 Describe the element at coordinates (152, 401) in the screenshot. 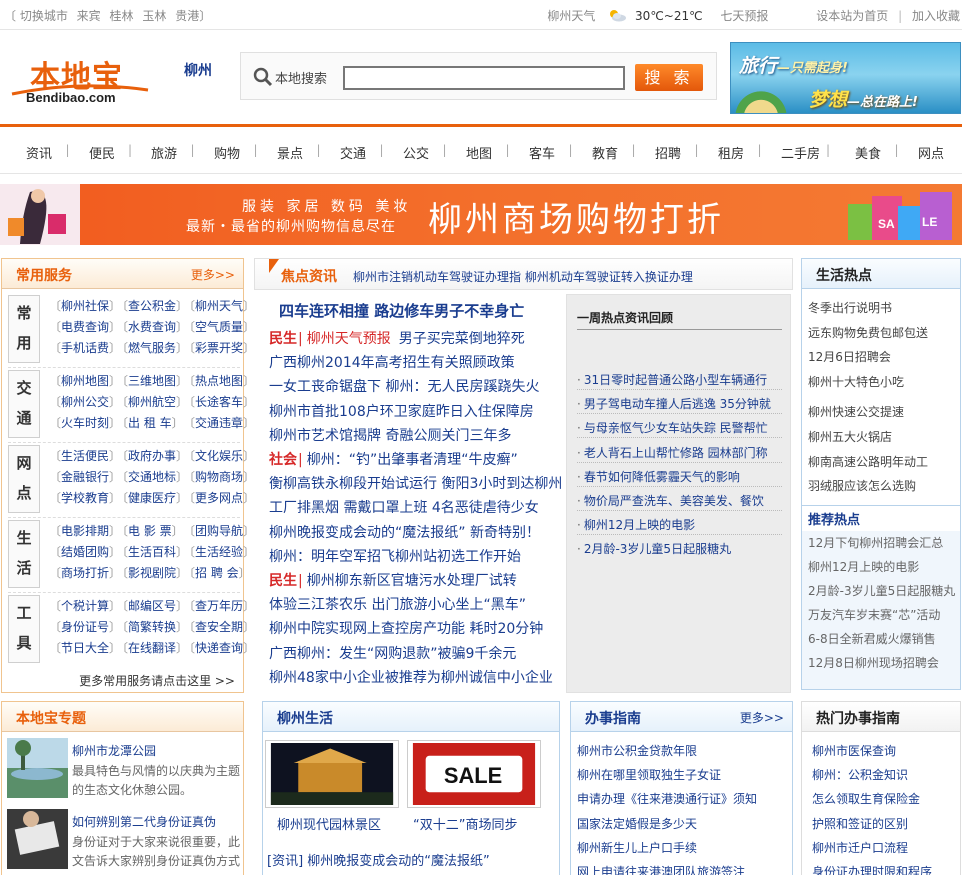

I see `service-link: 柳州航空` at that location.